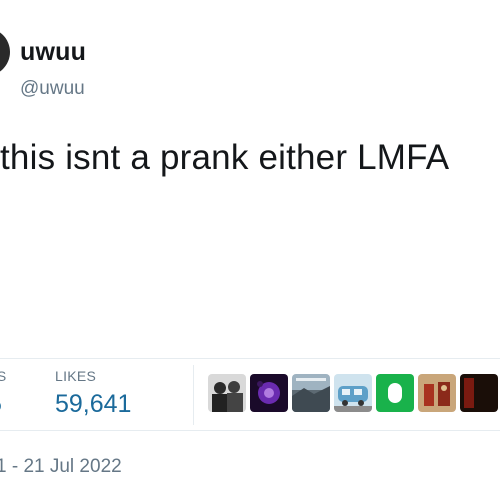  What do you see at coordinates (5, 52) in the screenshot?
I see `avatar` at bounding box center [5, 52].